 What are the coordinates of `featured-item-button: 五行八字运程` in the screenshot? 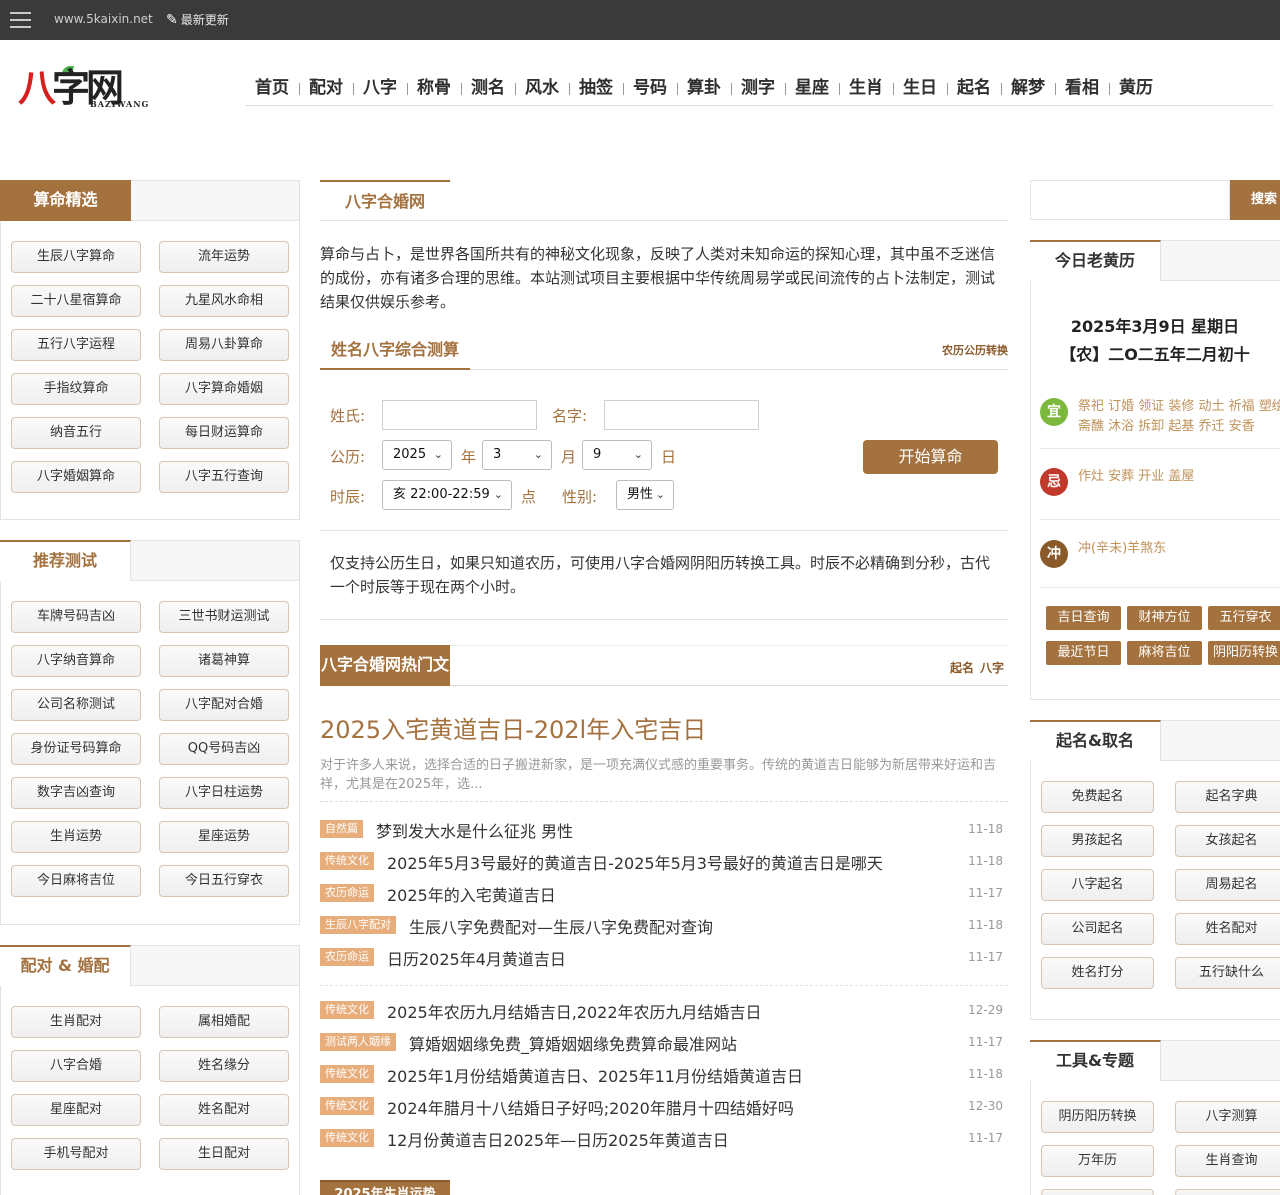 It's located at (76, 345).